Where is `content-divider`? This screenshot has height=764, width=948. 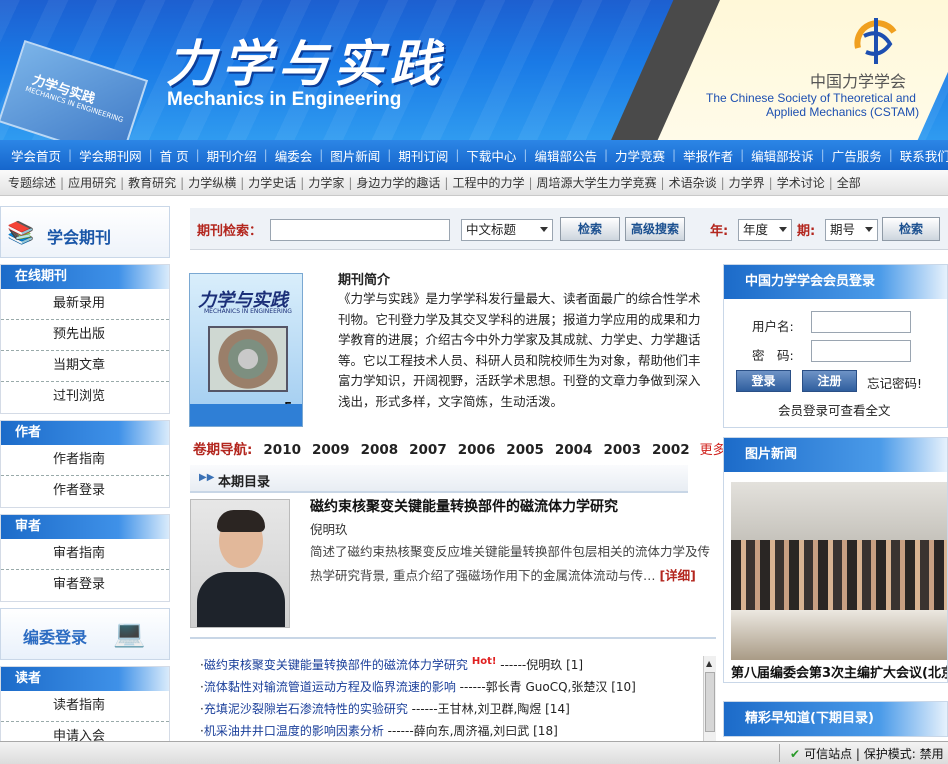 content-divider is located at coordinates (453, 638).